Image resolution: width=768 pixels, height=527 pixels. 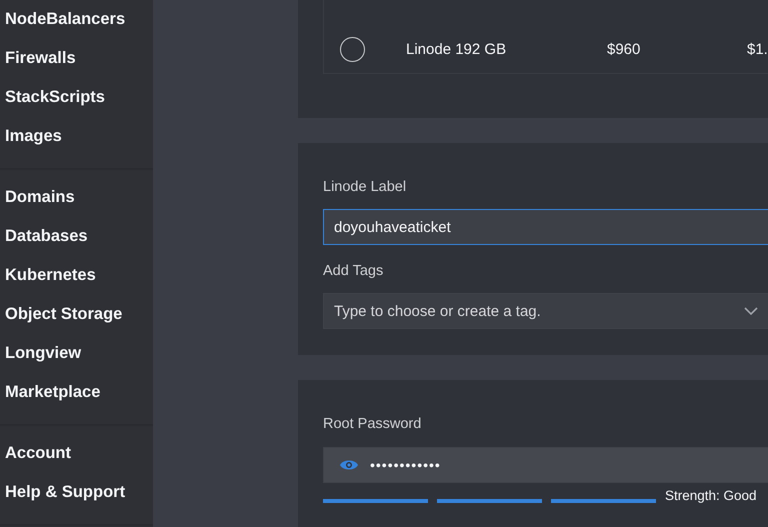 I want to click on sidebar-item: Images, so click(x=76, y=136).